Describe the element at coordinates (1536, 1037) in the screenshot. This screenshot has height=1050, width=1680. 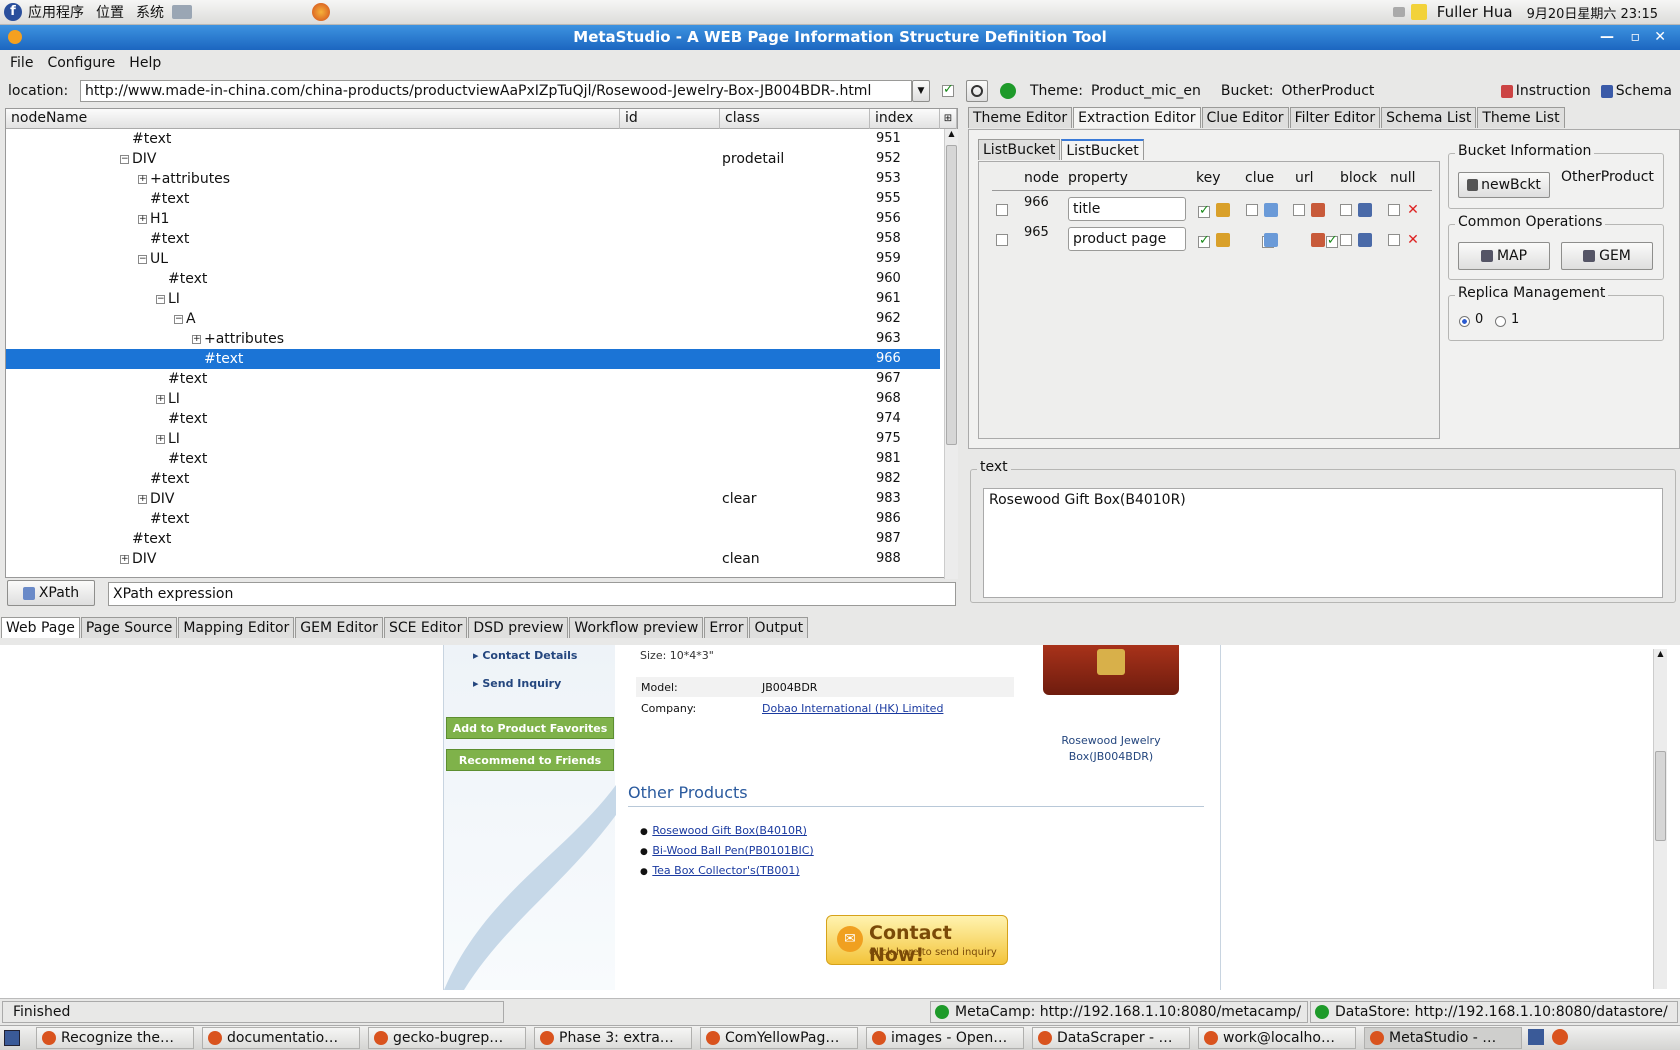
I see `workspace-switcher-icon` at that location.